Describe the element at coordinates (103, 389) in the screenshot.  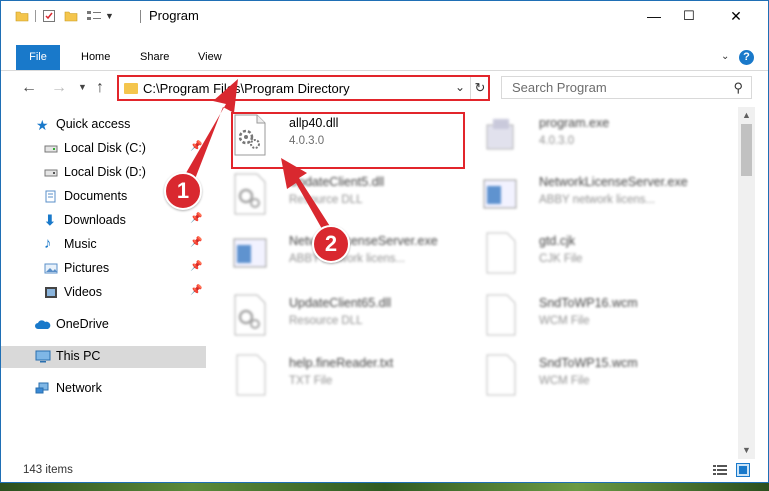
I see `sidebar-item-network: Network` at that location.